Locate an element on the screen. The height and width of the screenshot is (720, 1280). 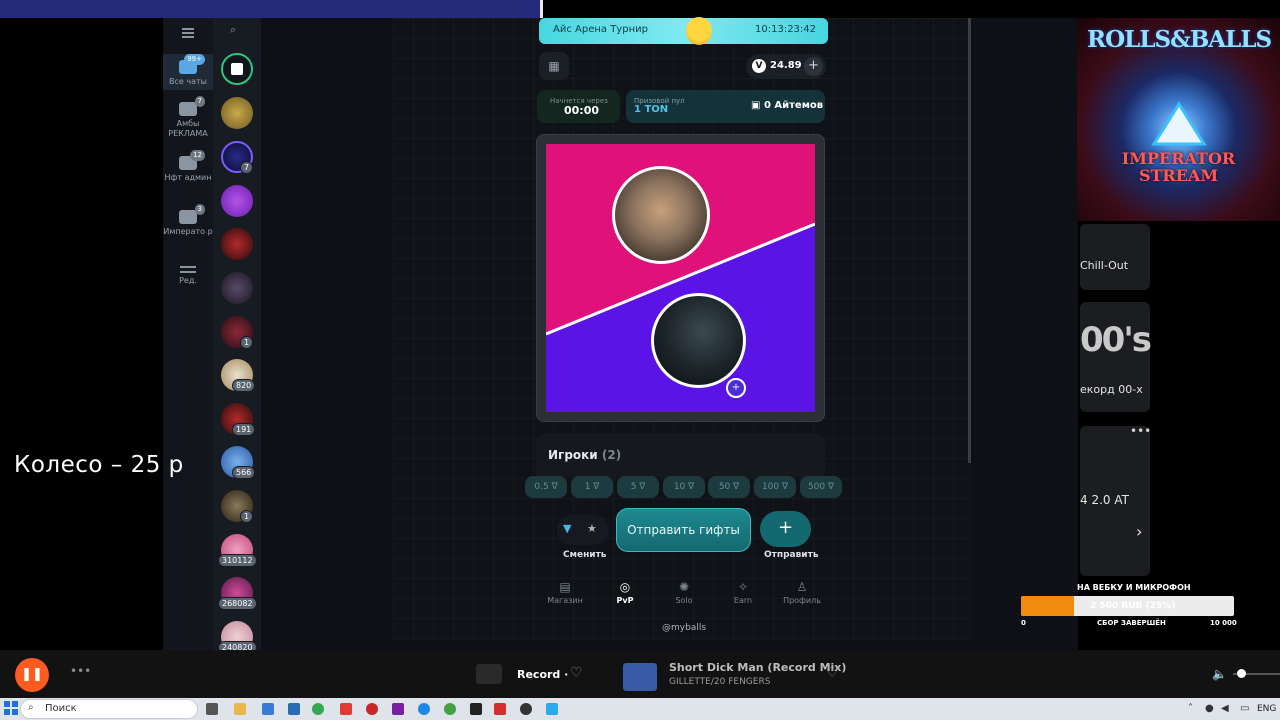
network-icon: ▭ is located at coordinates (1244, 708).